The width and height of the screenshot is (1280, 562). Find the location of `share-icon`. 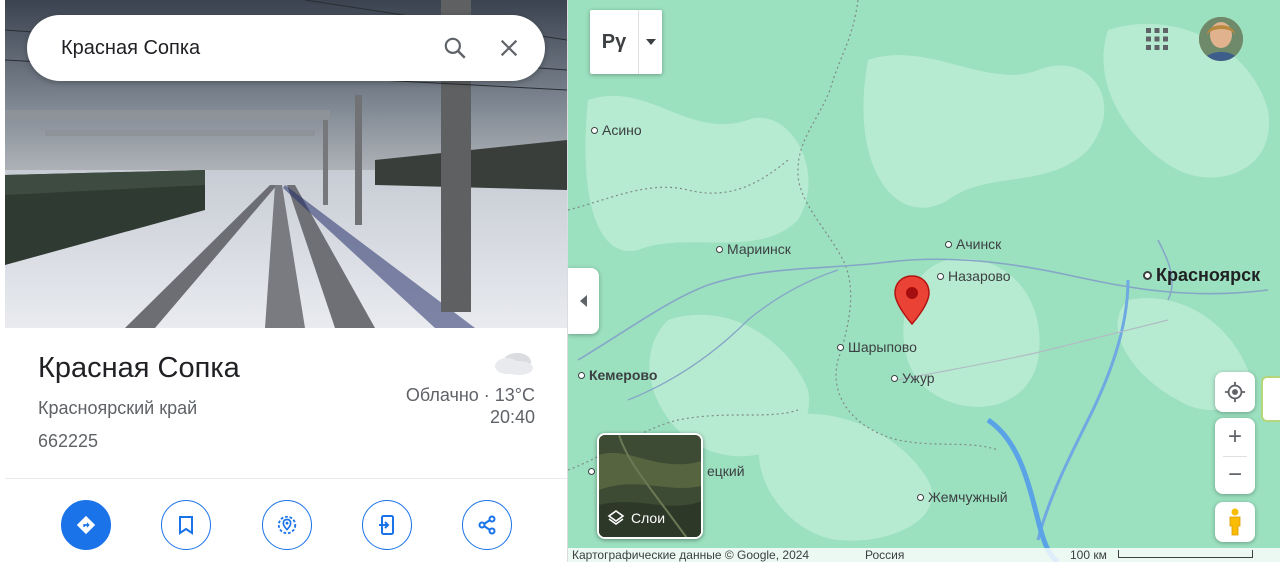

share-icon is located at coordinates (487, 525).